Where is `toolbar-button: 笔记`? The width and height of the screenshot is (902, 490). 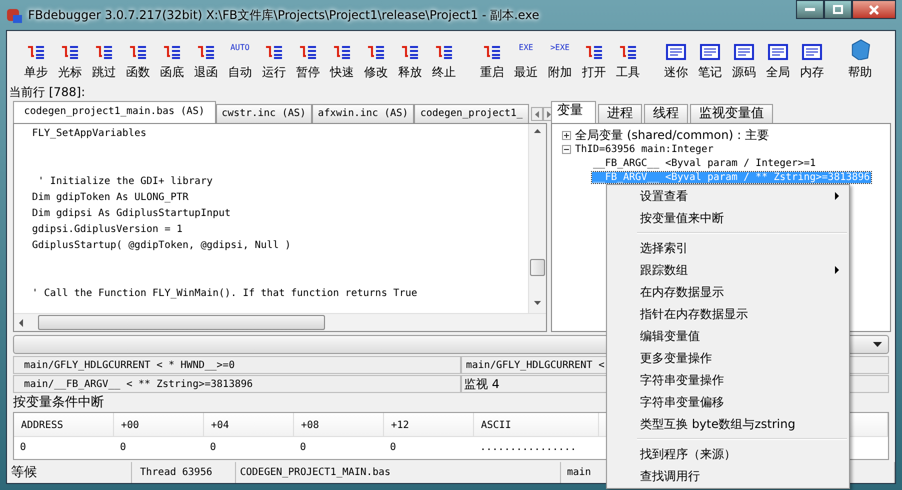 toolbar-button: 笔记 is located at coordinates (710, 62).